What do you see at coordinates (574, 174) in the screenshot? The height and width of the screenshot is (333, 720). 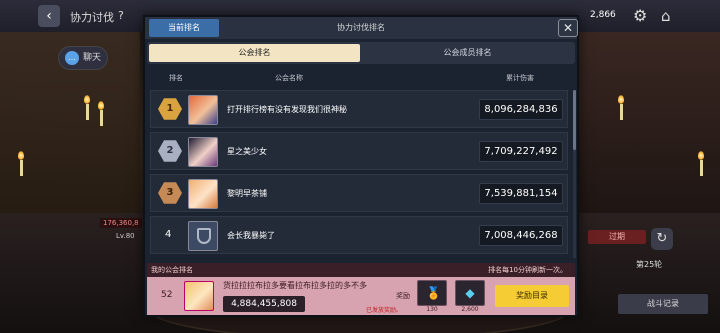 I see `scrollbar` at bounding box center [574, 174].